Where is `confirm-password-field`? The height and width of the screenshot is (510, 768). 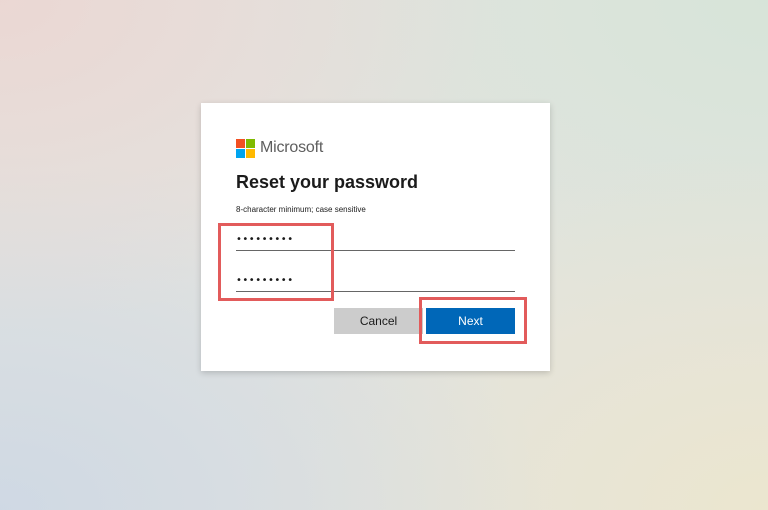 confirm-password-field is located at coordinates (375, 280).